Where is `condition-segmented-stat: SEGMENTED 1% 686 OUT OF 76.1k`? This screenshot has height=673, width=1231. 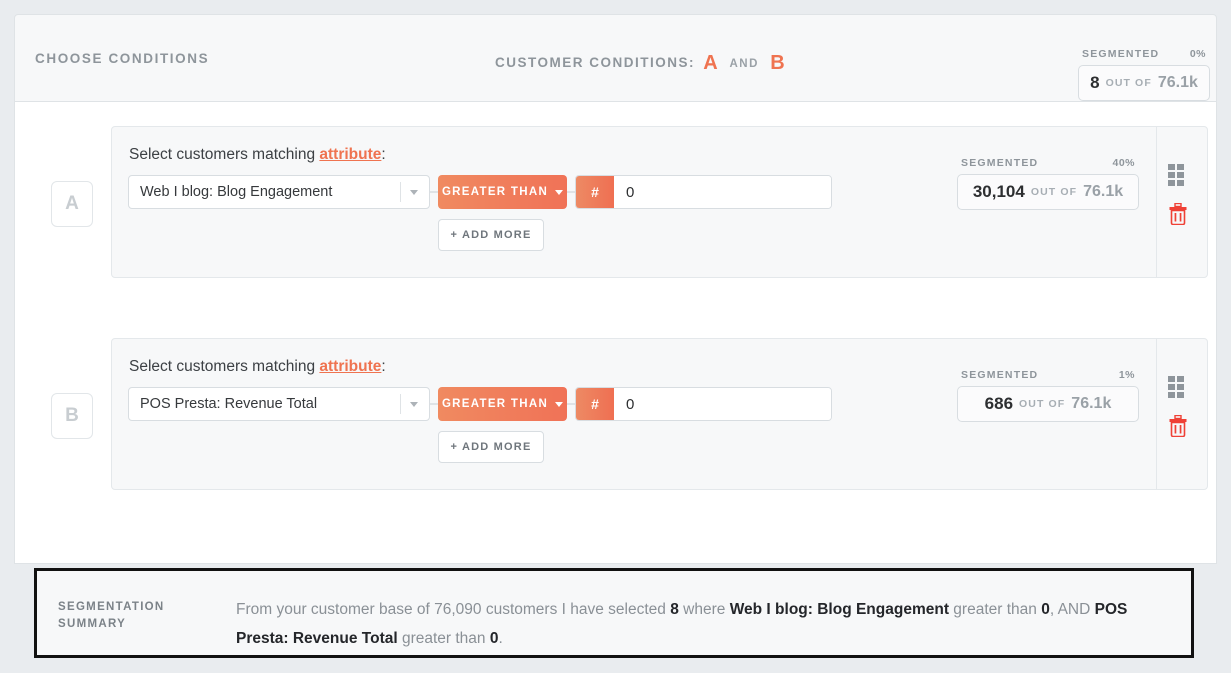 condition-segmented-stat: SEGMENTED 1% 686 OUT OF 76.1k is located at coordinates (1048, 395).